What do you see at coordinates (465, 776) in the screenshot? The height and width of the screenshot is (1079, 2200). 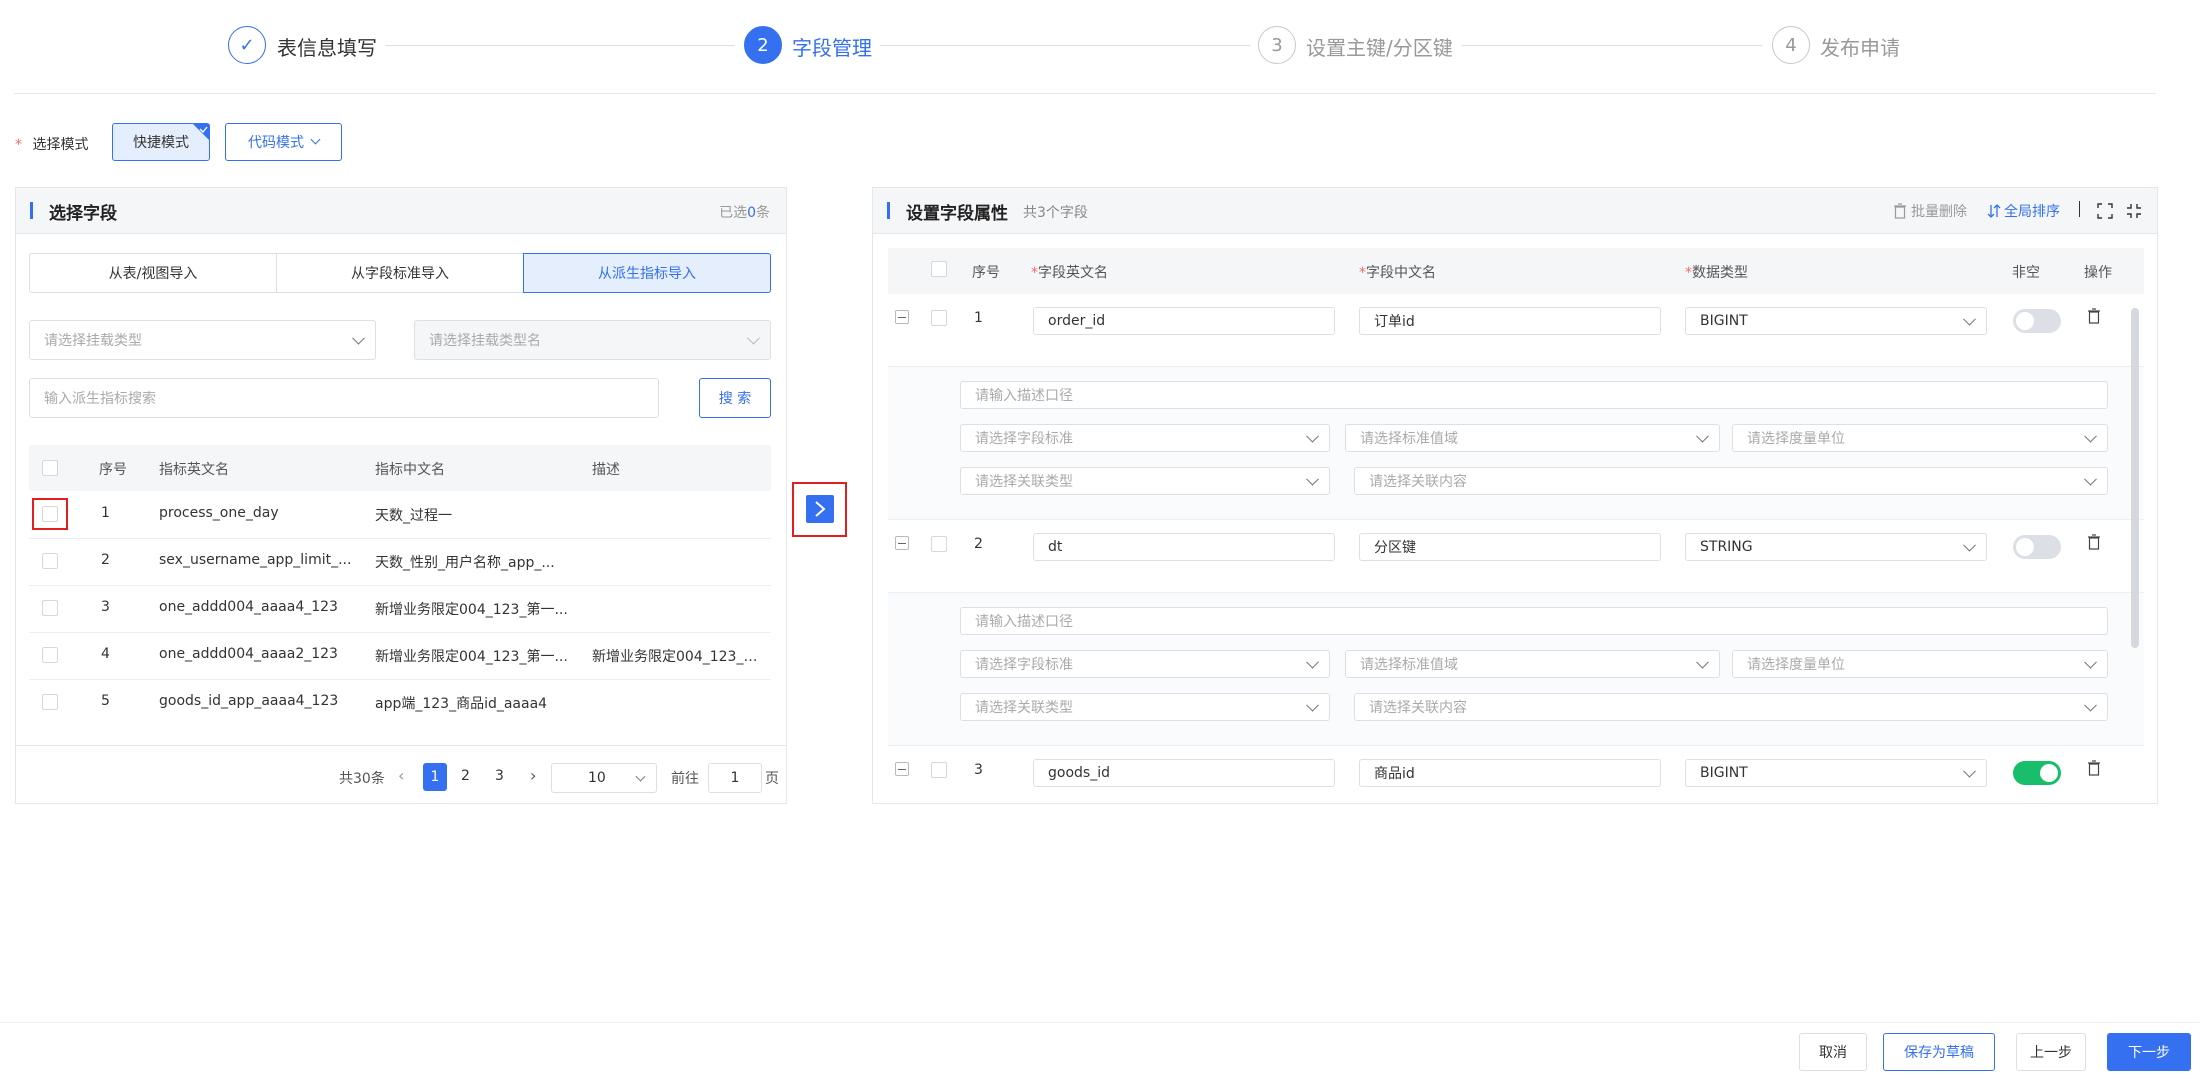 I see `page-2-button: 2` at bounding box center [465, 776].